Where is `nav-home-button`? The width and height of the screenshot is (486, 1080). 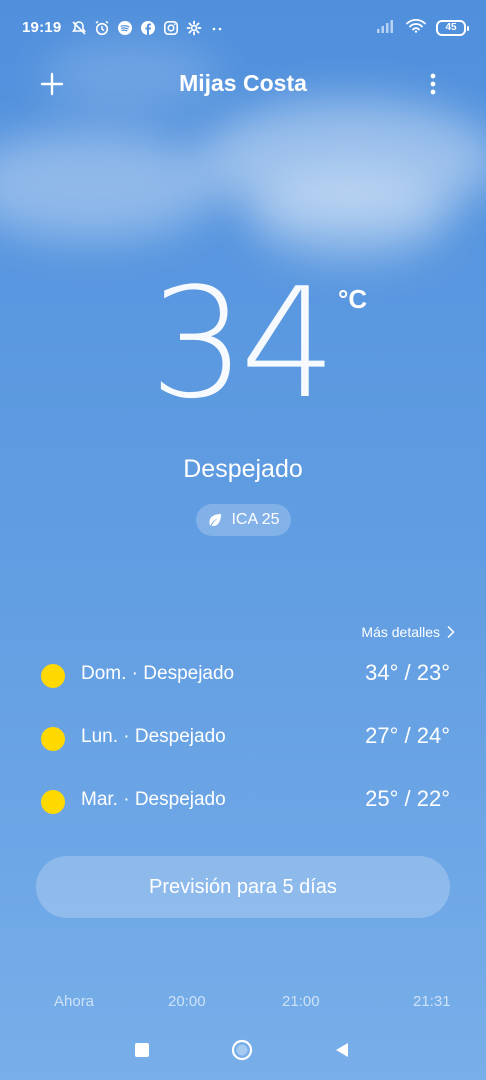
nav-home-button is located at coordinates (242, 1050).